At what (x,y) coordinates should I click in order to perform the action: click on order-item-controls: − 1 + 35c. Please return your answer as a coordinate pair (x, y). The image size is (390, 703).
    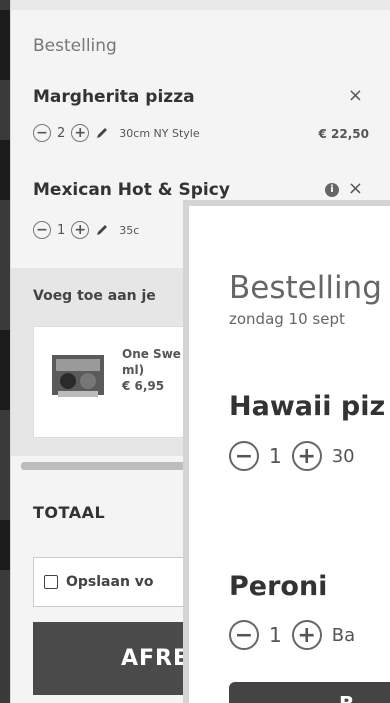
    Looking at the image, I should click on (86, 230).